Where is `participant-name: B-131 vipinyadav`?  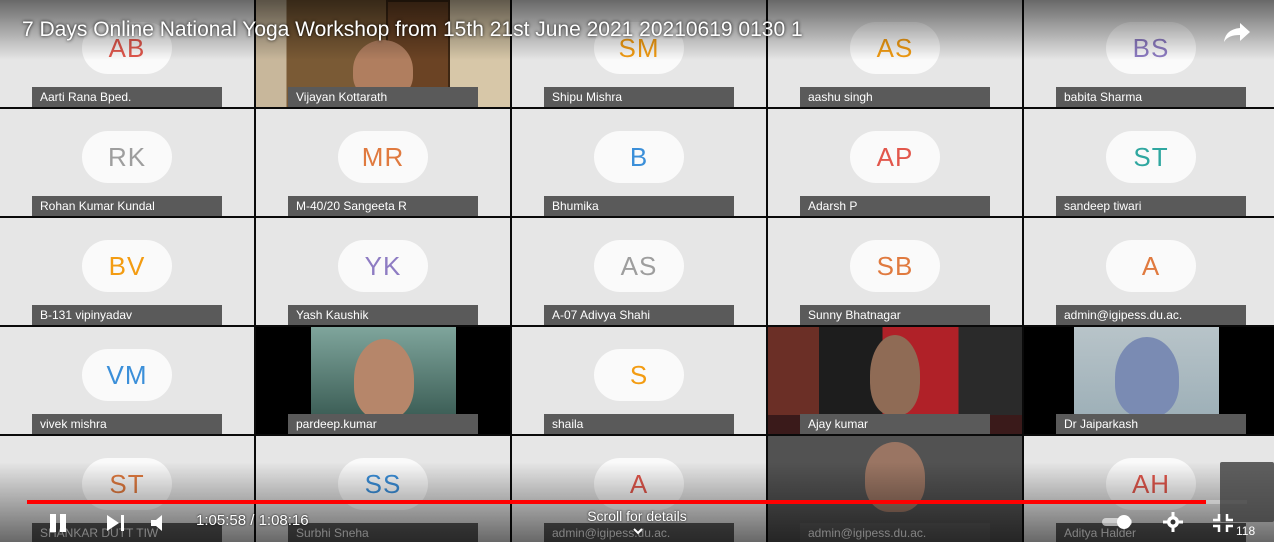
participant-name: B-131 vipinyadav is located at coordinates (127, 315).